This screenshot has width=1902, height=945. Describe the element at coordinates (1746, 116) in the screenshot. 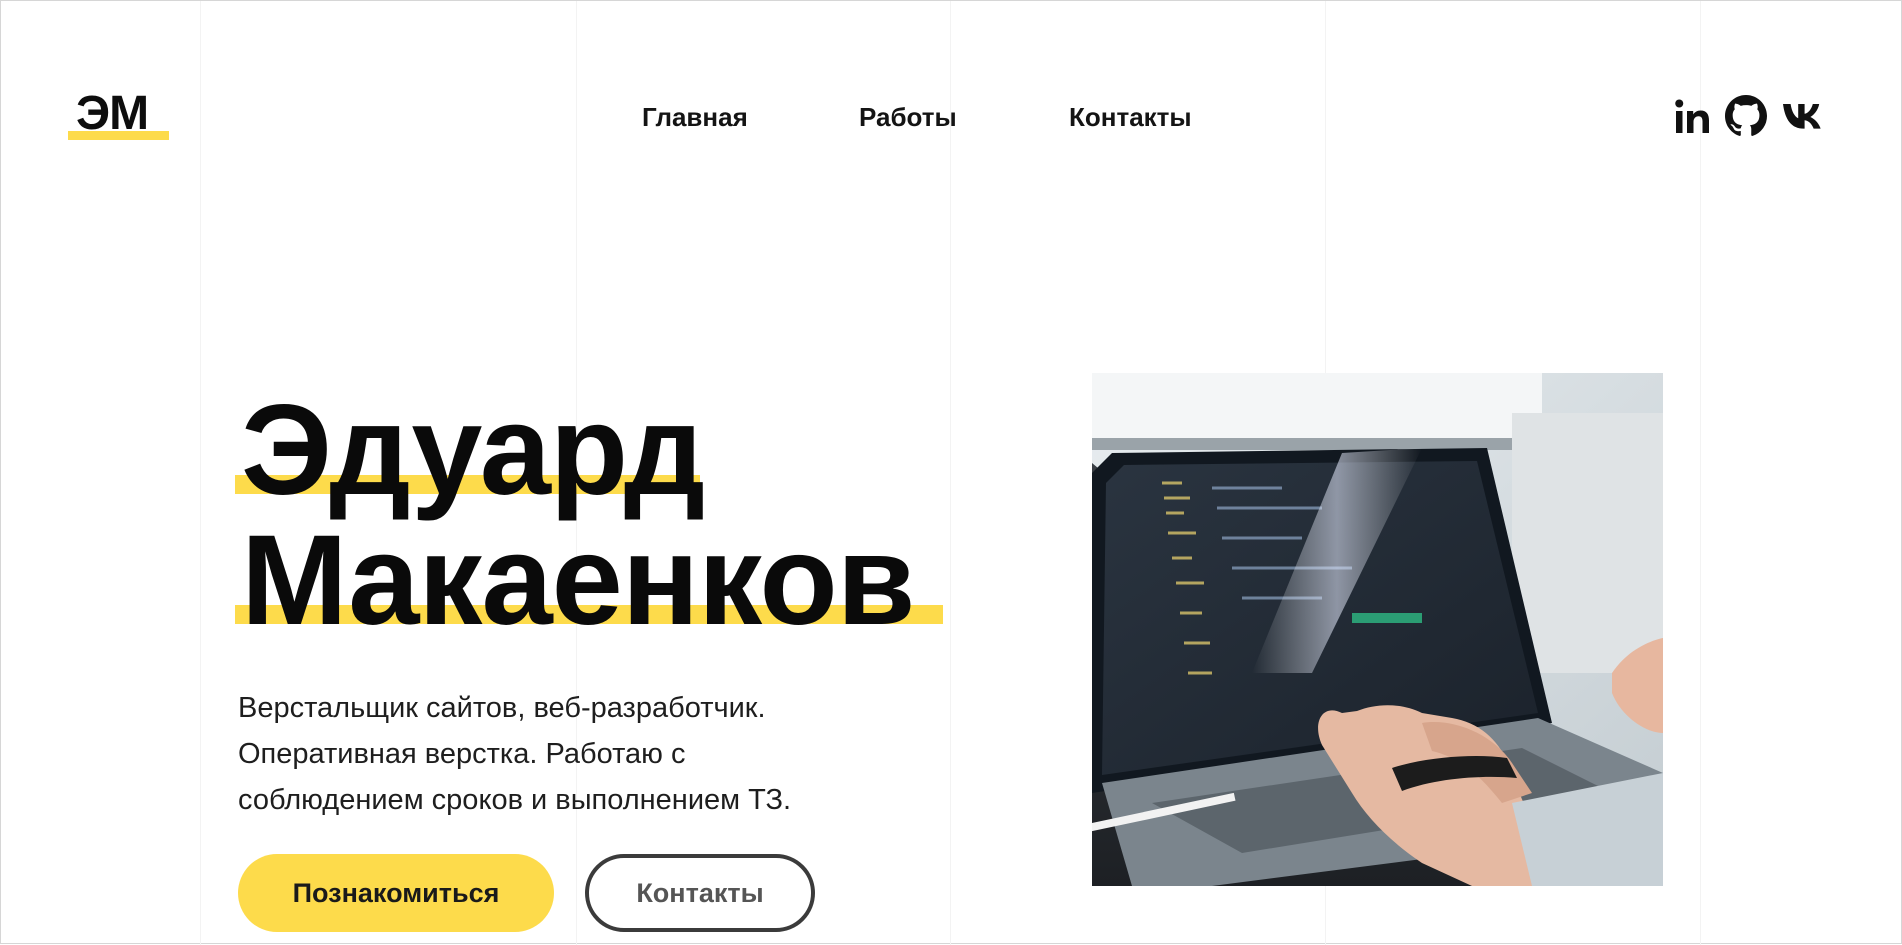

I see `github-icon` at that location.